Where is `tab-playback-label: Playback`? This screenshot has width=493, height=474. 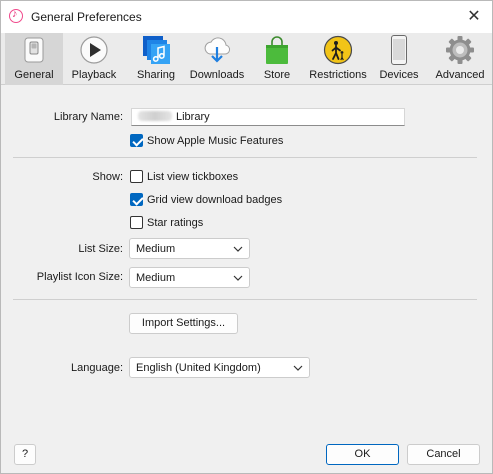 tab-playback-label: Playback is located at coordinates (94, 75).